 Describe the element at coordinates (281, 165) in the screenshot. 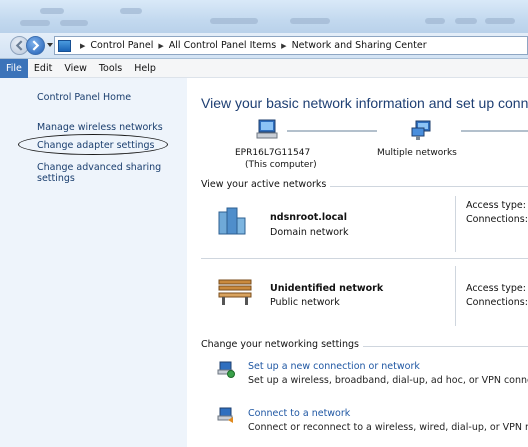

I see `computer-subtitle: (This computer)` at that location.